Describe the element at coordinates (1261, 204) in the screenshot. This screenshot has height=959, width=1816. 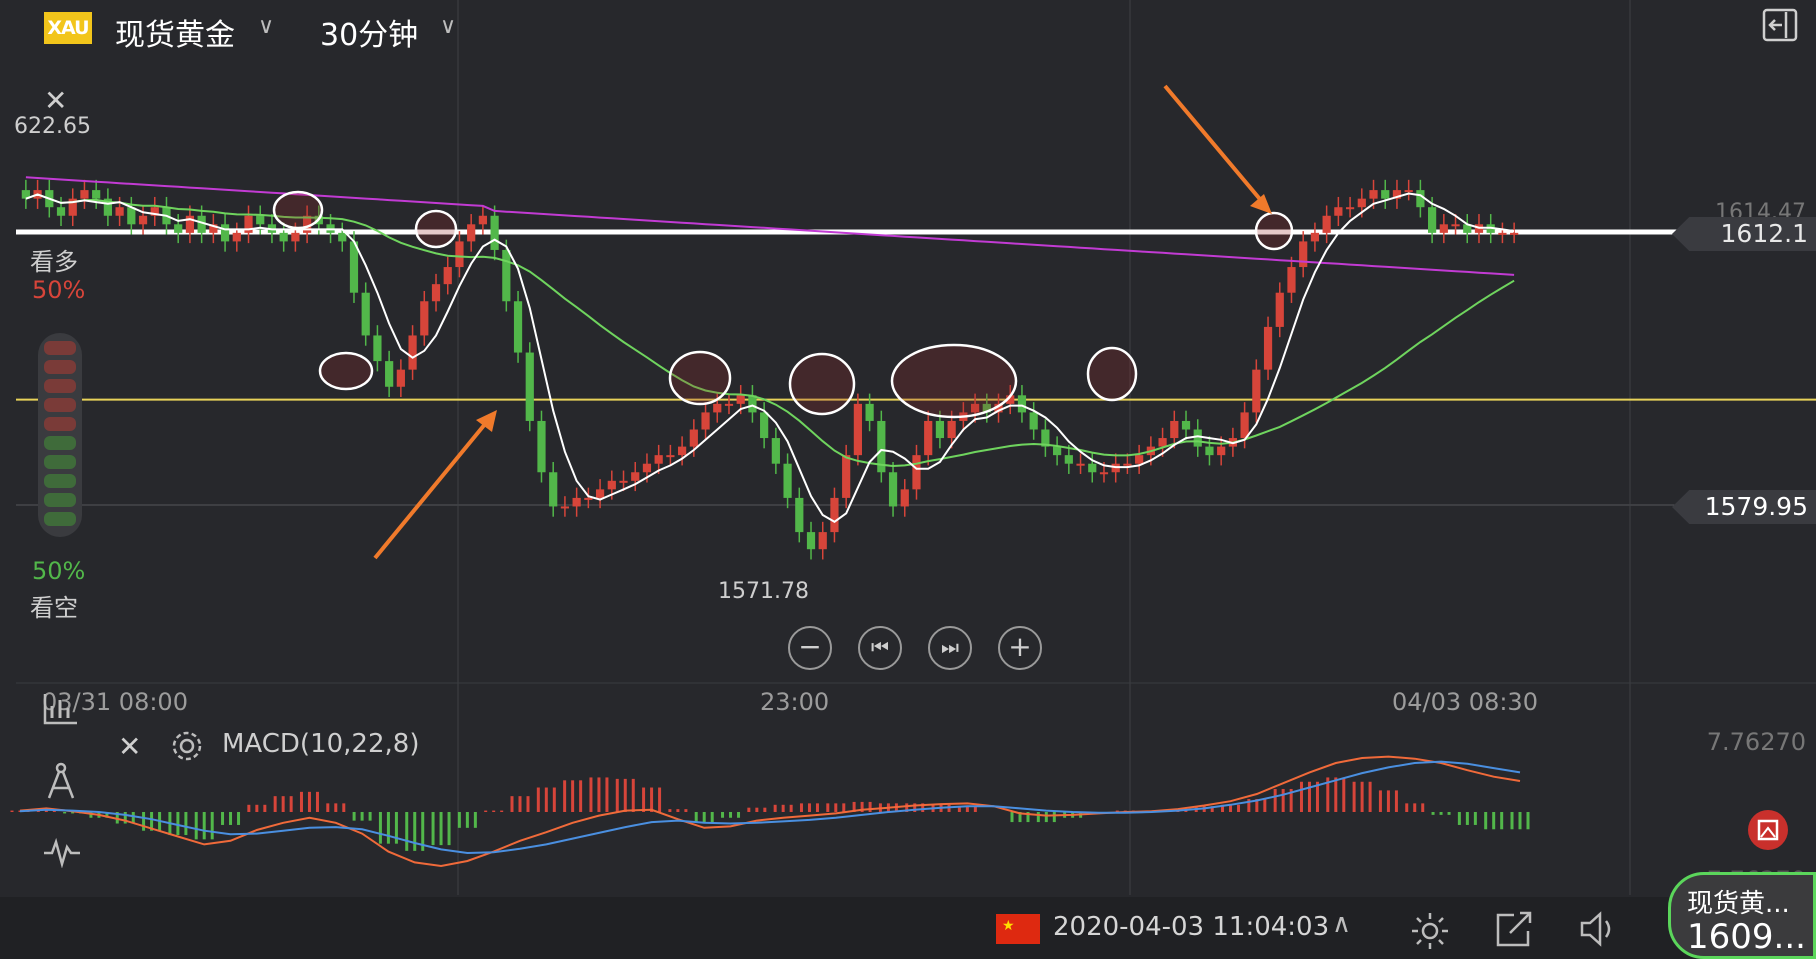
I see `annotation-arrowhead` at that location.